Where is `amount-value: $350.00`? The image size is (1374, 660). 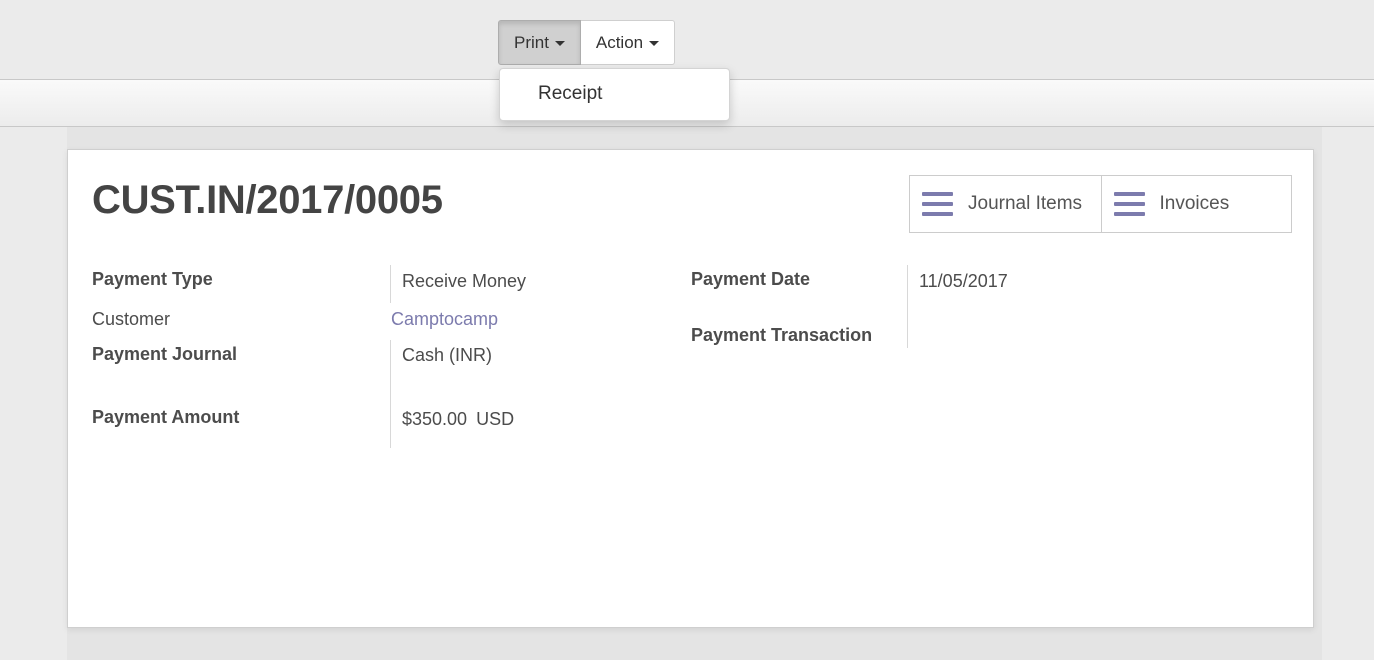
amount-value: $350.00 is located at coordinates (435, 419).